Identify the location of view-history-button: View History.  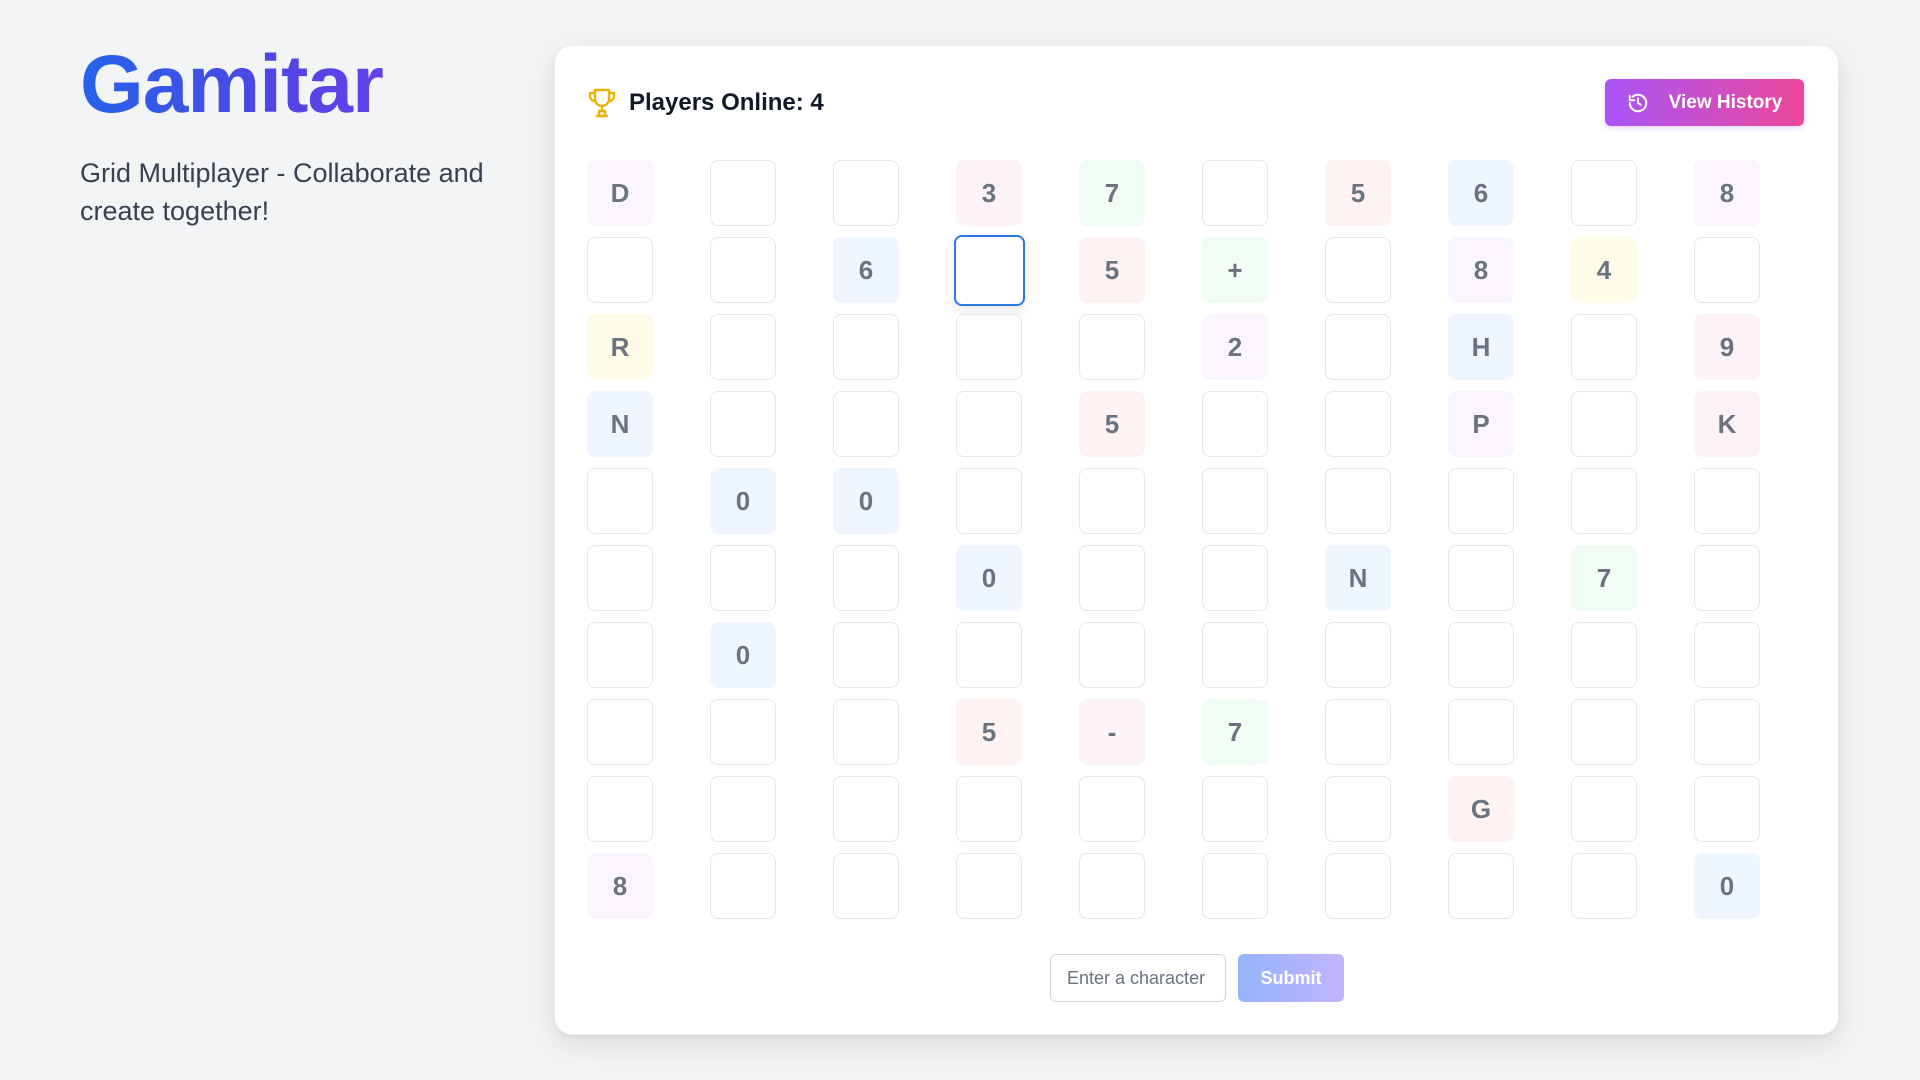
(1704, 102).